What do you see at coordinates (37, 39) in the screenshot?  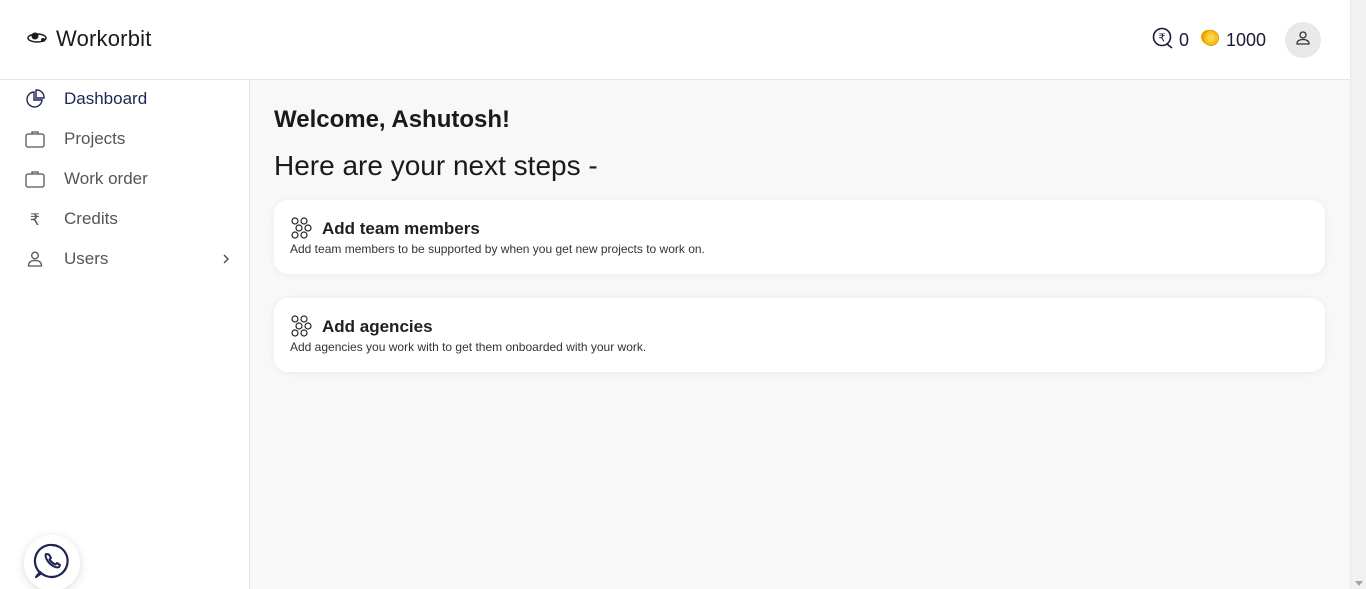 I see `orbit-logo-icon` at bounding box center [37, 39].